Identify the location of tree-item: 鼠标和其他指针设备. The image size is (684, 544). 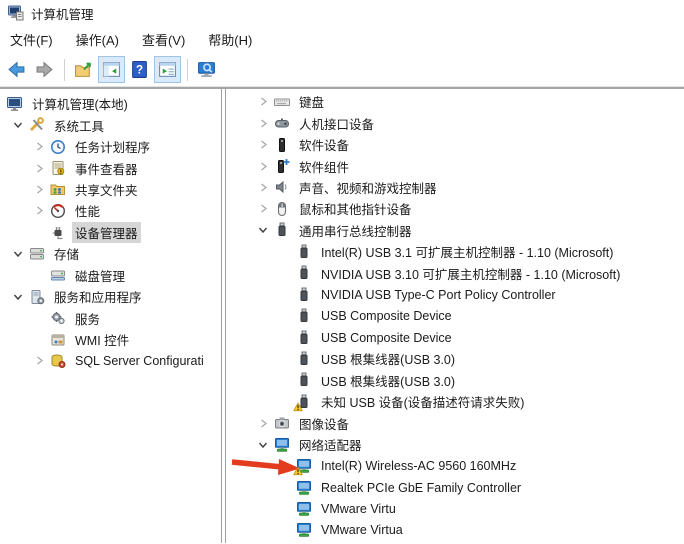
(455, 208).